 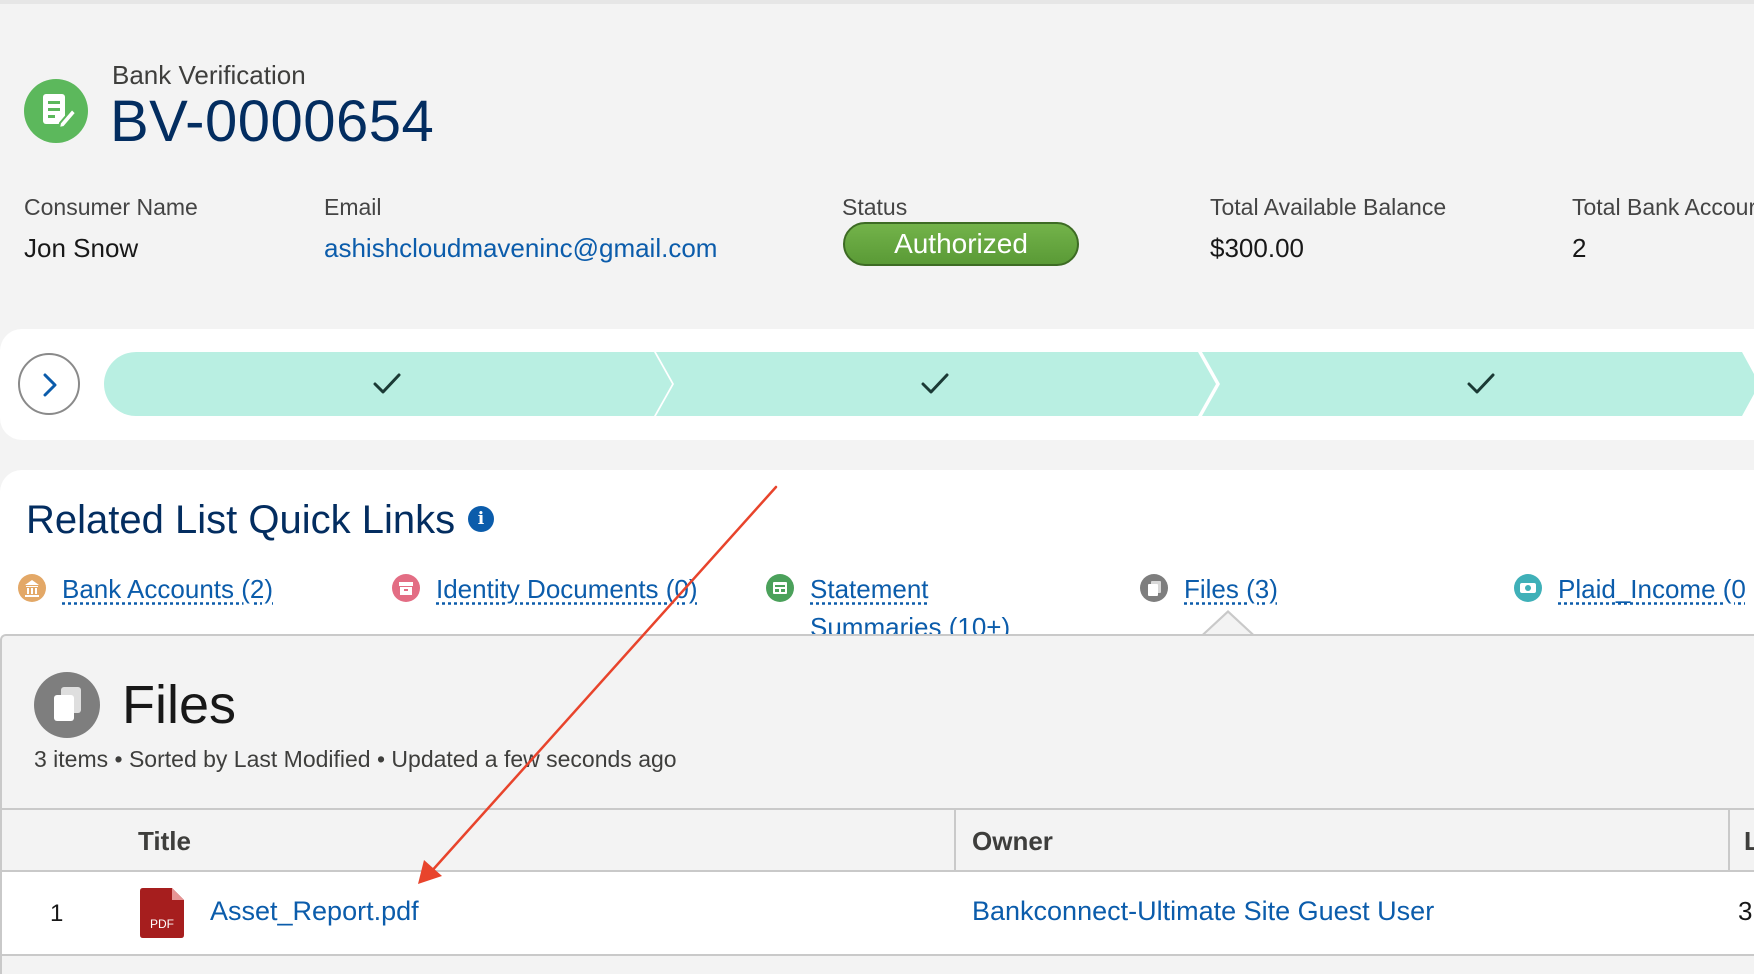 I want to click on quick-link-plaid-income: Plaid_Income (0, so click(x=1630, y=589).